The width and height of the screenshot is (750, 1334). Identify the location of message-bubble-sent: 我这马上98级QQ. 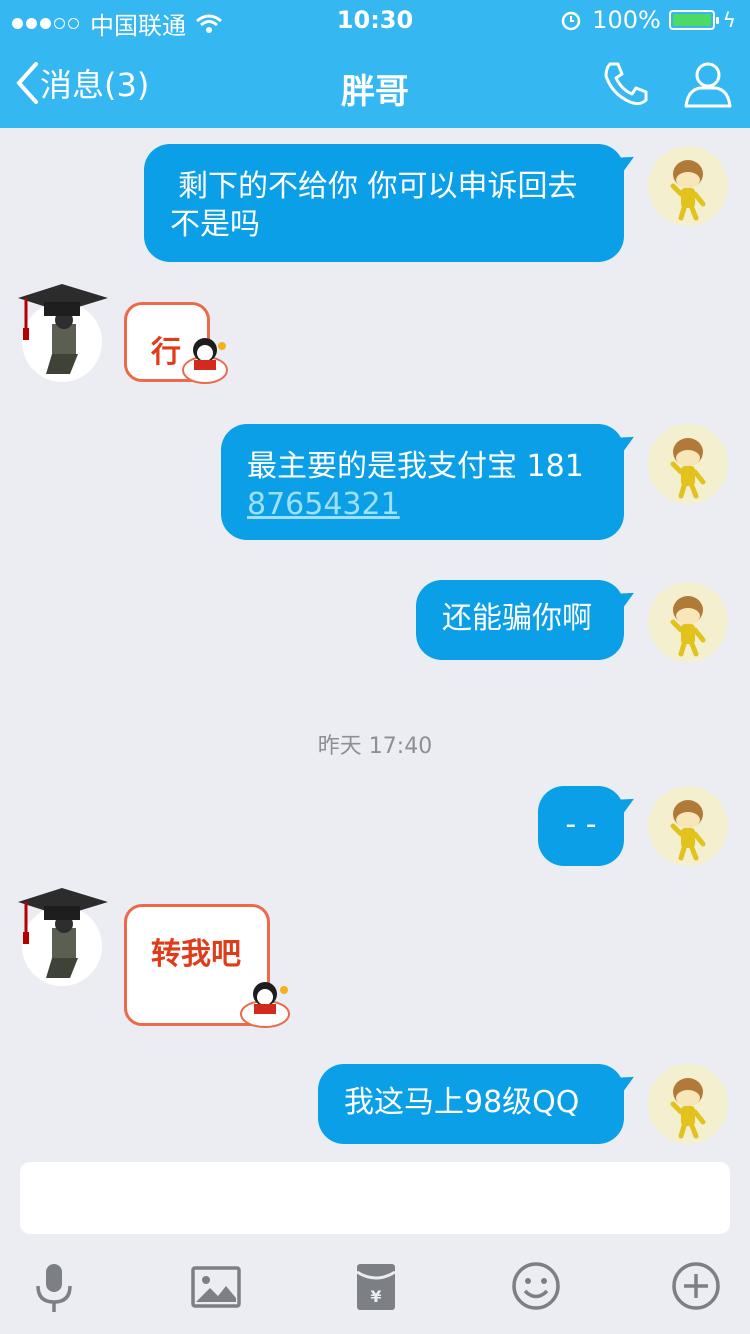
(471, 1104).